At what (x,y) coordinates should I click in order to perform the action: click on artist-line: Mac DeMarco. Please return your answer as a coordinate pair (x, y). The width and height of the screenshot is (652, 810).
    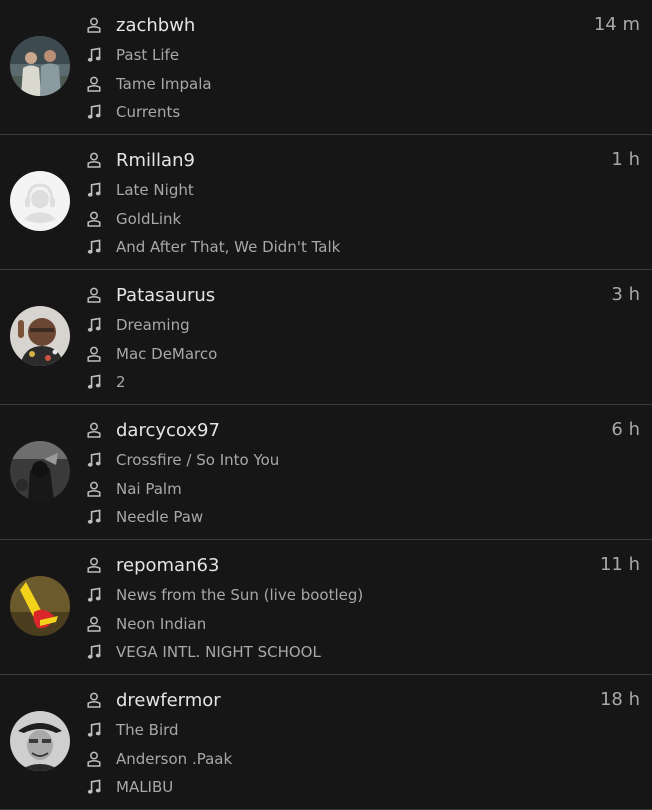
    Looking at the image, I should click on (150, 354).